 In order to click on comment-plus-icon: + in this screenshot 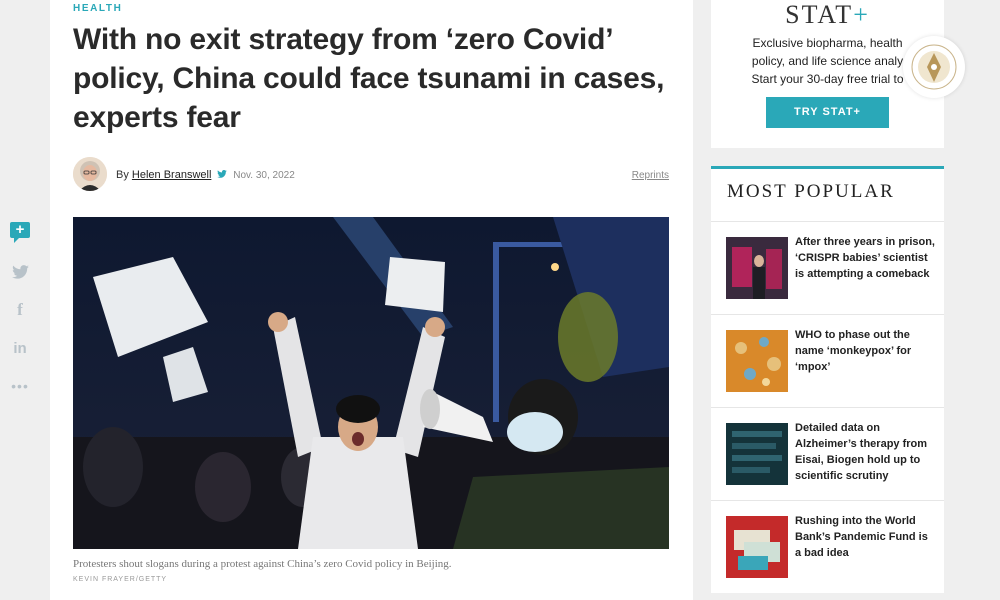, I will do `click(20, 231)`.